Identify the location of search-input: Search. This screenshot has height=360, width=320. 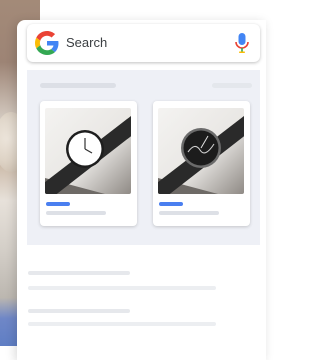
(86, 42).